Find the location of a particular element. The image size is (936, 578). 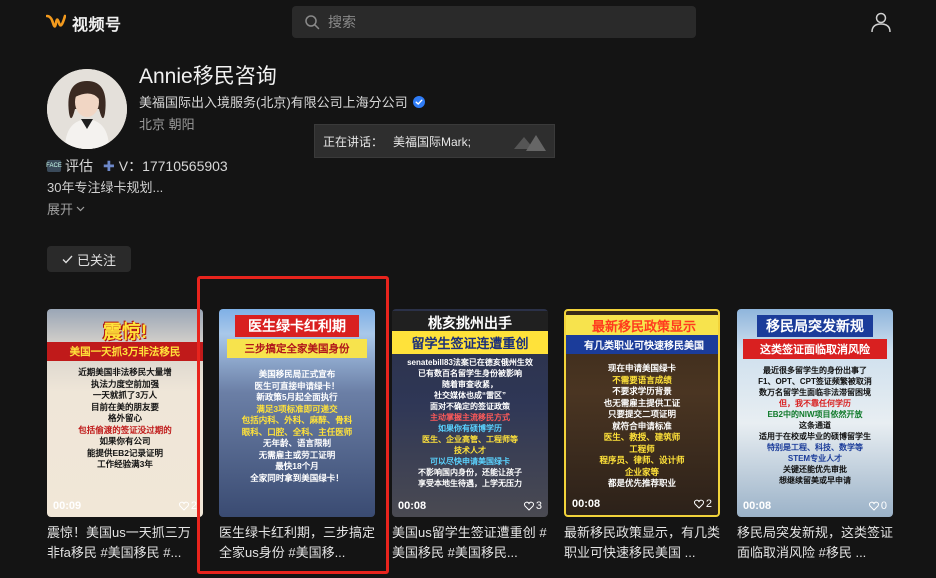

thumb-line: 面对不确定的签证政策 is located at coordinates (470, 406).